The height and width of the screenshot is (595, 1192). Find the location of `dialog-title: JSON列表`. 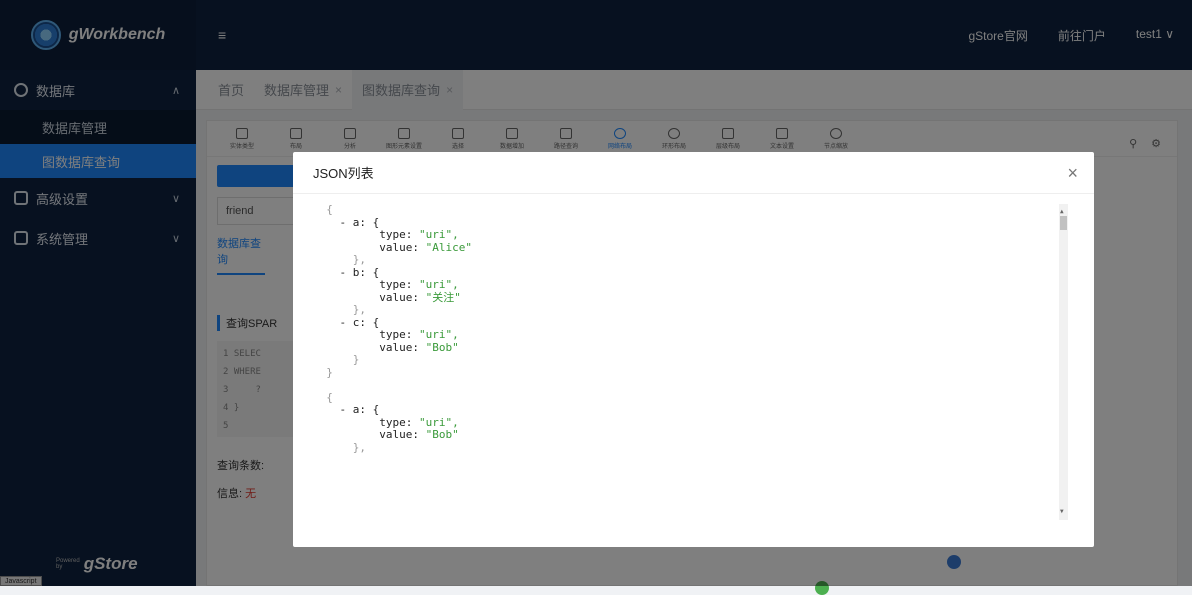

dialog-title: JSON列表 is located at coordinates (343, 173).